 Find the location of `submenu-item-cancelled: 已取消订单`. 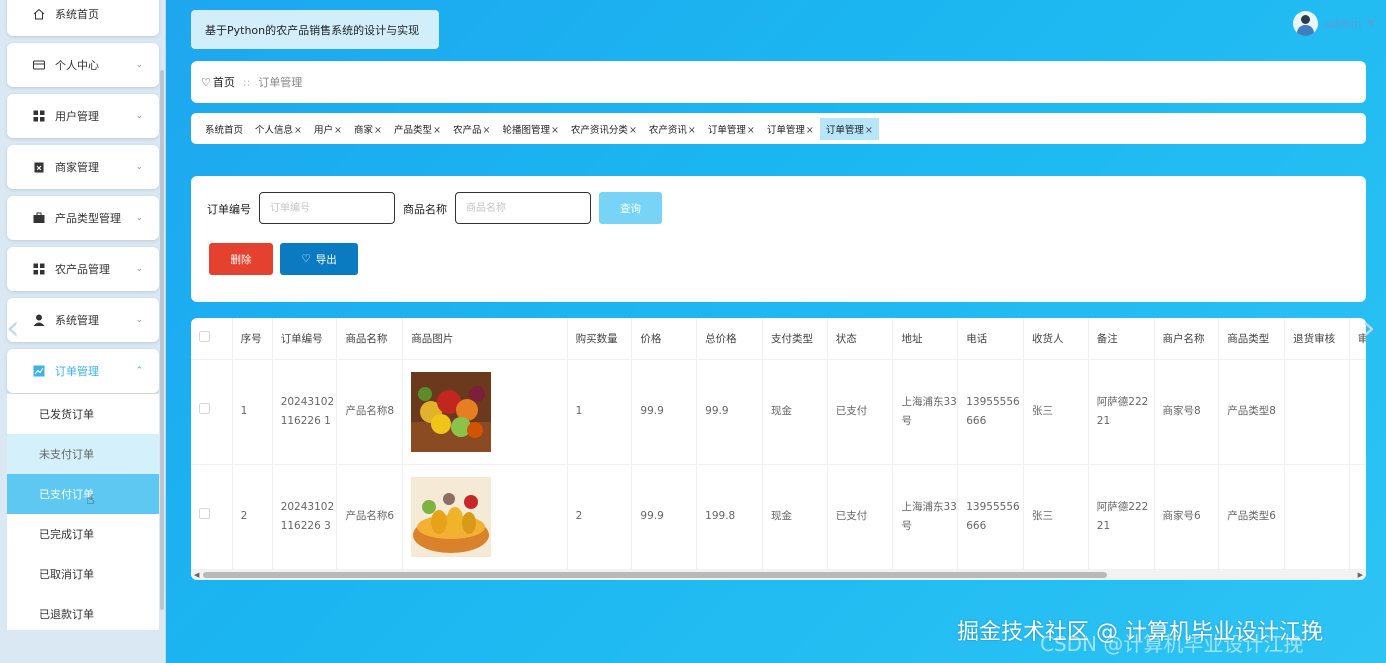

submenu-item-cancelled: 已取消订单 is located at coordinates (83, 574).